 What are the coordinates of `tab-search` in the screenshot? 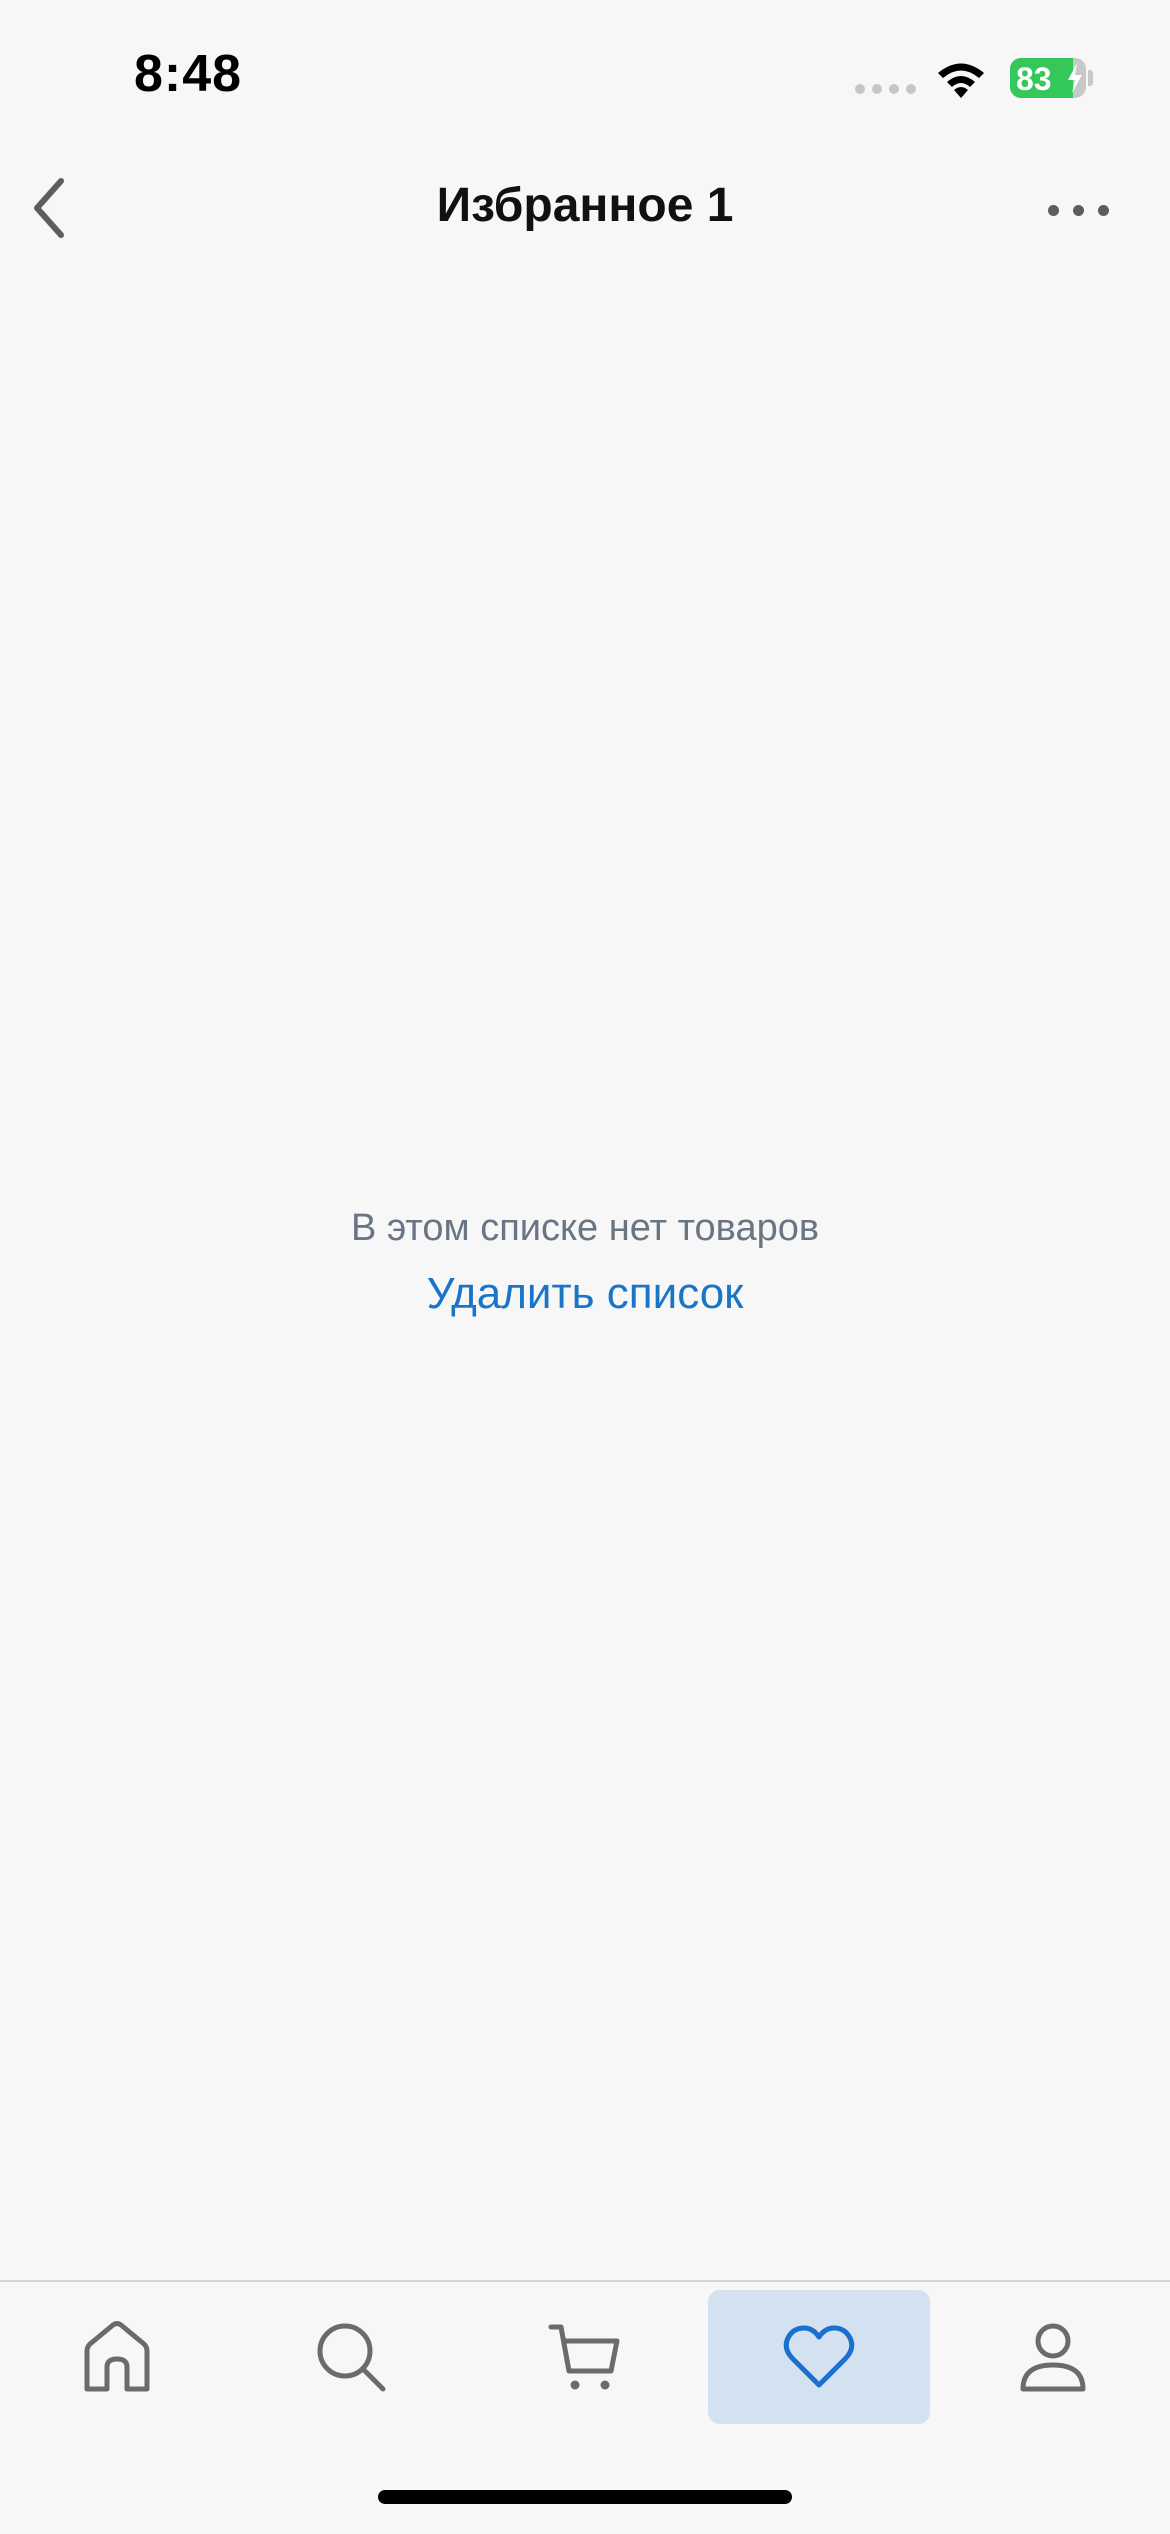 It's located at (351, 2357).